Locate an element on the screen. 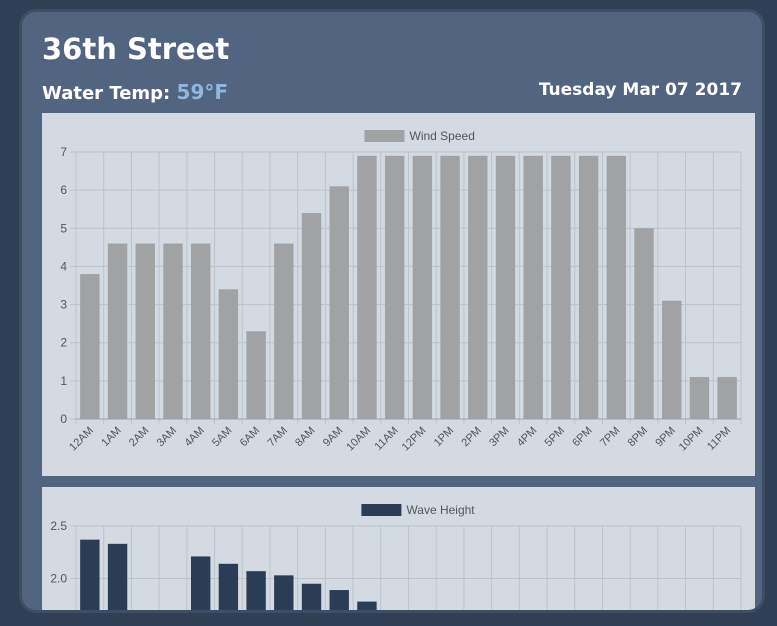  y-tick-label: 2.0 is located at coordinates (58, 579).